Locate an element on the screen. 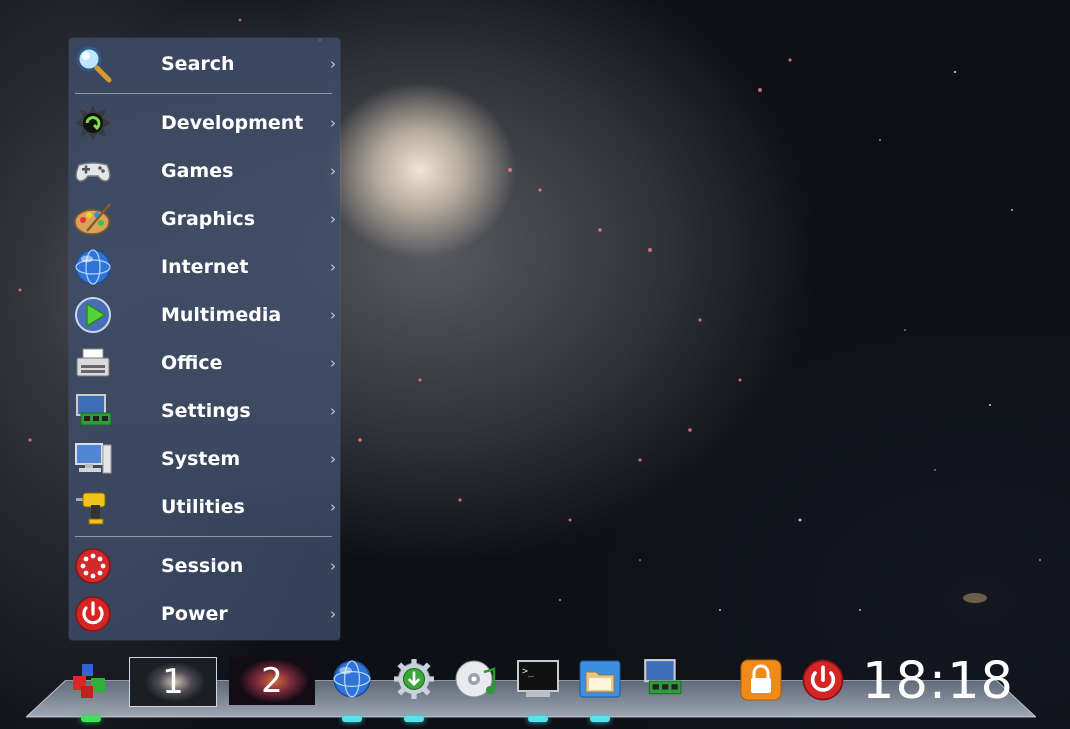  gamepad-icon is located at coordinates (93, 171).